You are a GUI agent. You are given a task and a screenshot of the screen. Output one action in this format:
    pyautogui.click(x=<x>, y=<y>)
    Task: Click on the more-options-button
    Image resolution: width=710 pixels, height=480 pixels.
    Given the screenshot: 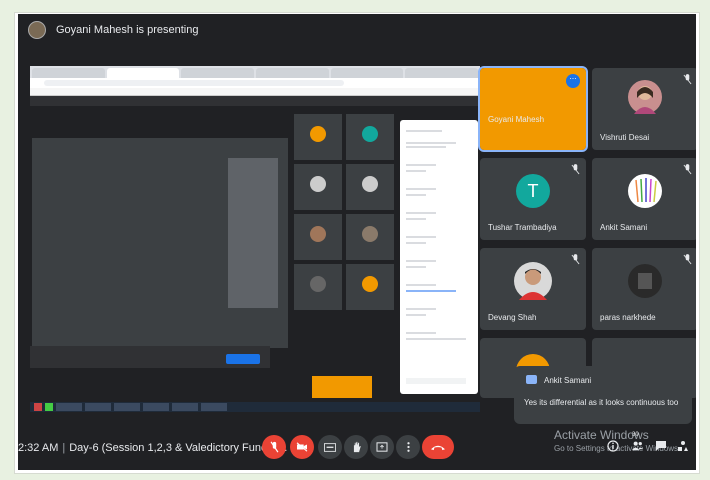 What is the action you would take?
    pyautogui.click(x=408, y=447)
    